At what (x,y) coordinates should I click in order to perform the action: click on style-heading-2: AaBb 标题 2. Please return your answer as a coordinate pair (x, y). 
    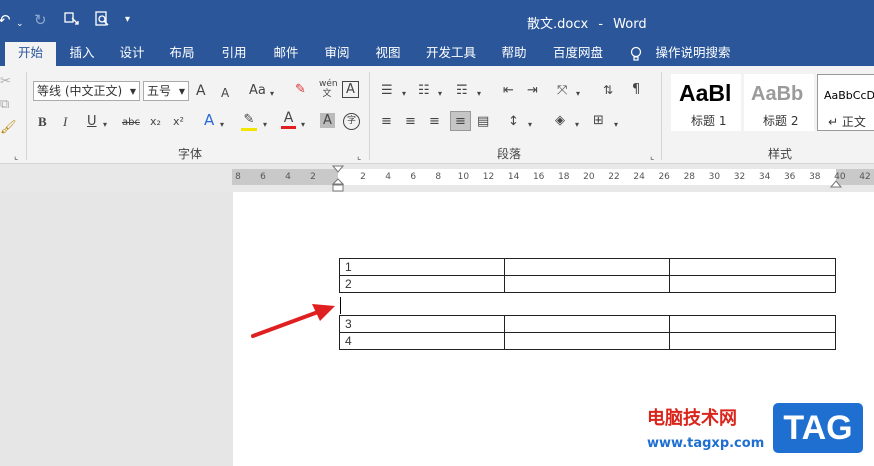
    Looking at the image, I should click on (779, 102).